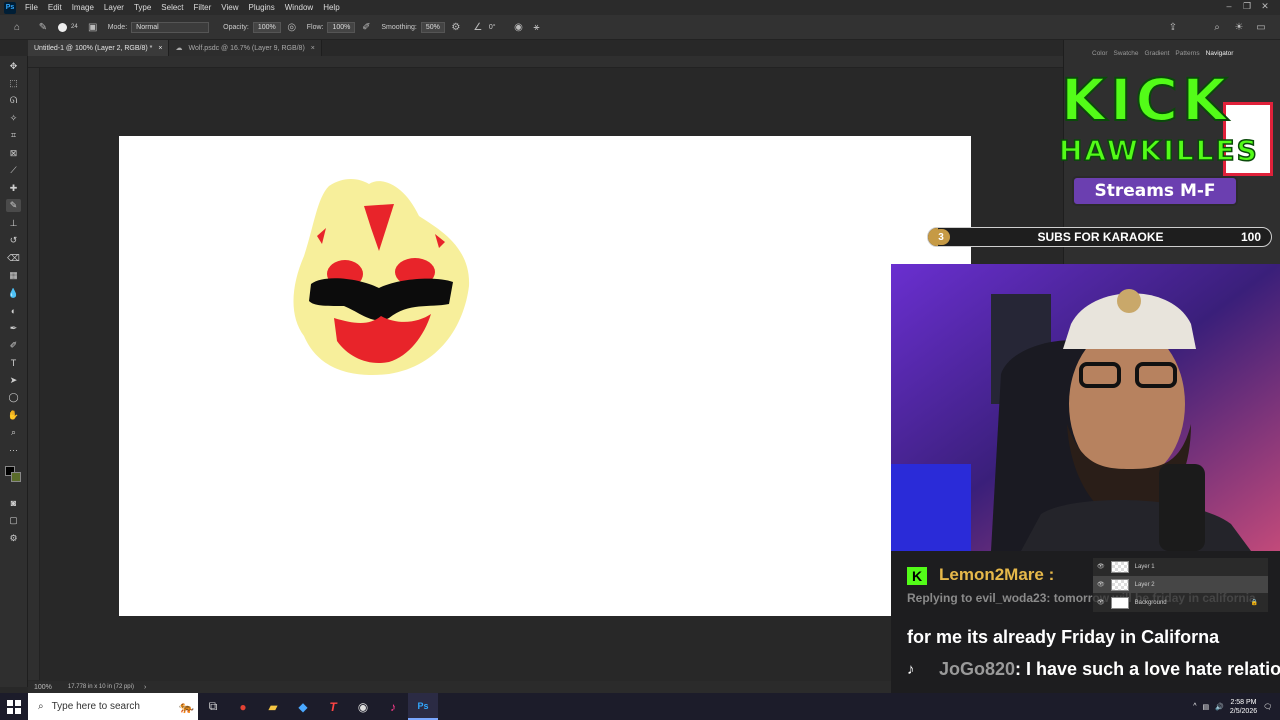 Image resolution: width=1280 pixels, height=720 pixels. What do you see at coordinates (1219, 707) in the screenshot?
I see `volume-icon: 🔊` at bounding box center [1219, 707].